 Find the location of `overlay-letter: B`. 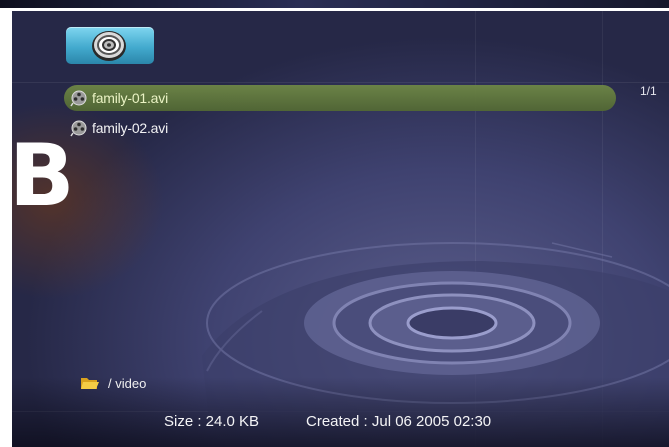

overlay-letter: B is located at coordinates (42, 176).